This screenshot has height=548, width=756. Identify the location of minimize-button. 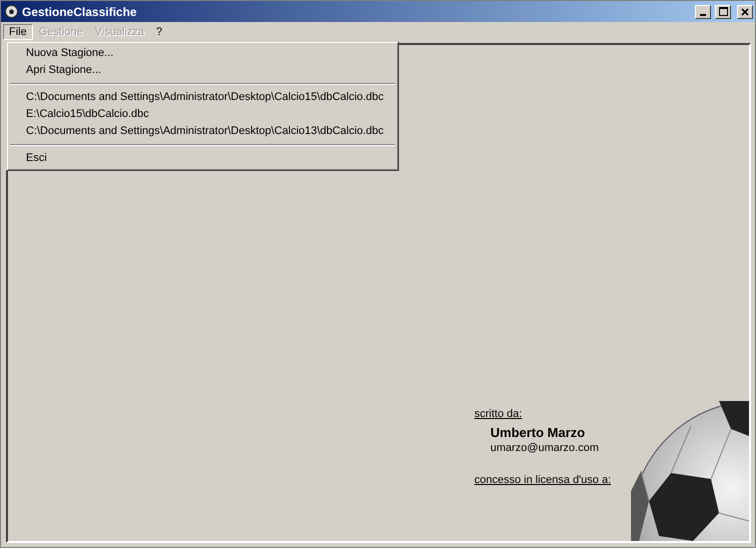
(703, 11).